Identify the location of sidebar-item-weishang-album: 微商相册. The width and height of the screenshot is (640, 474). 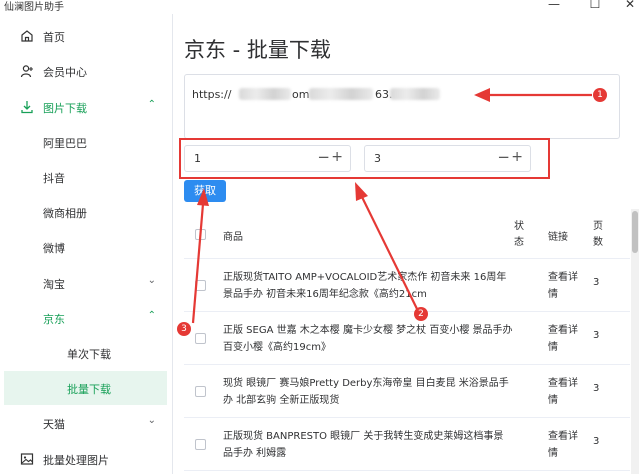
(86, 212).